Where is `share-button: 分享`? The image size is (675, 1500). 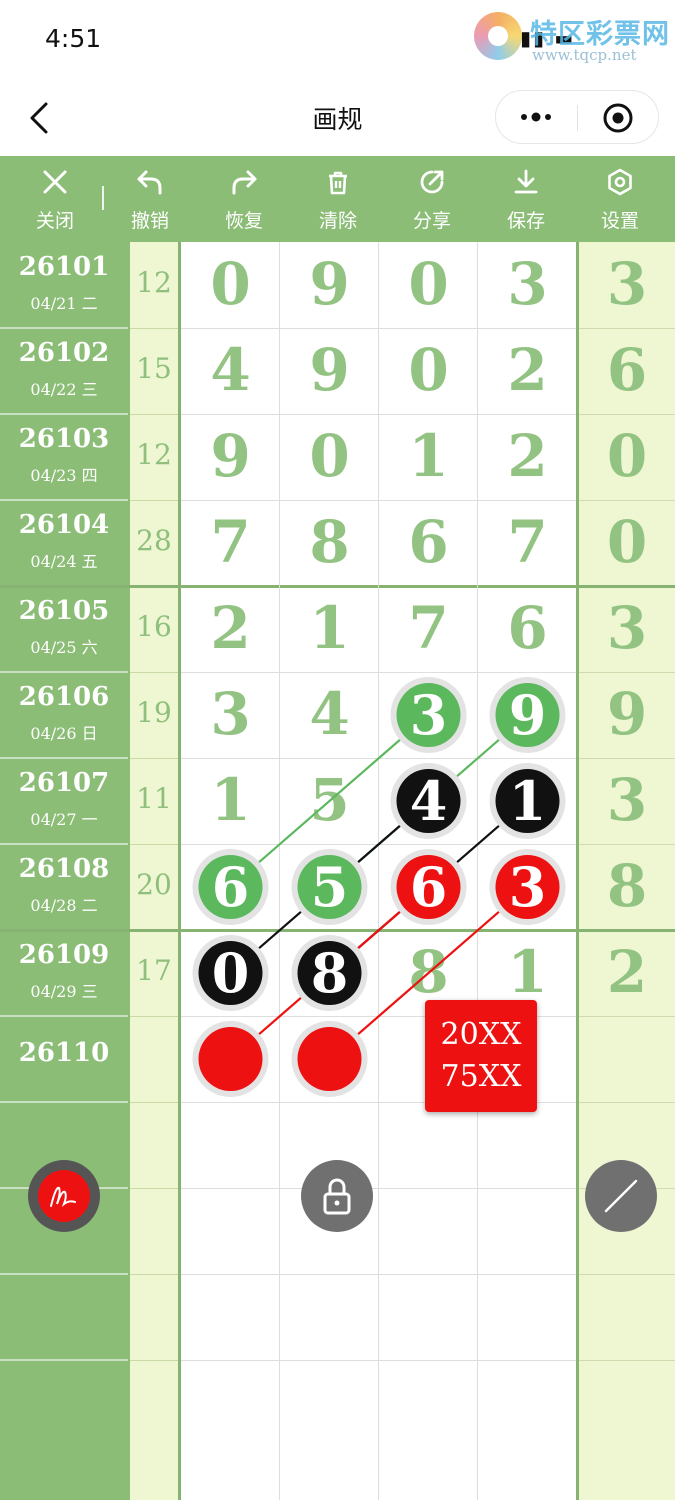
share-button: 分享 is located at coordinates (432, 199).